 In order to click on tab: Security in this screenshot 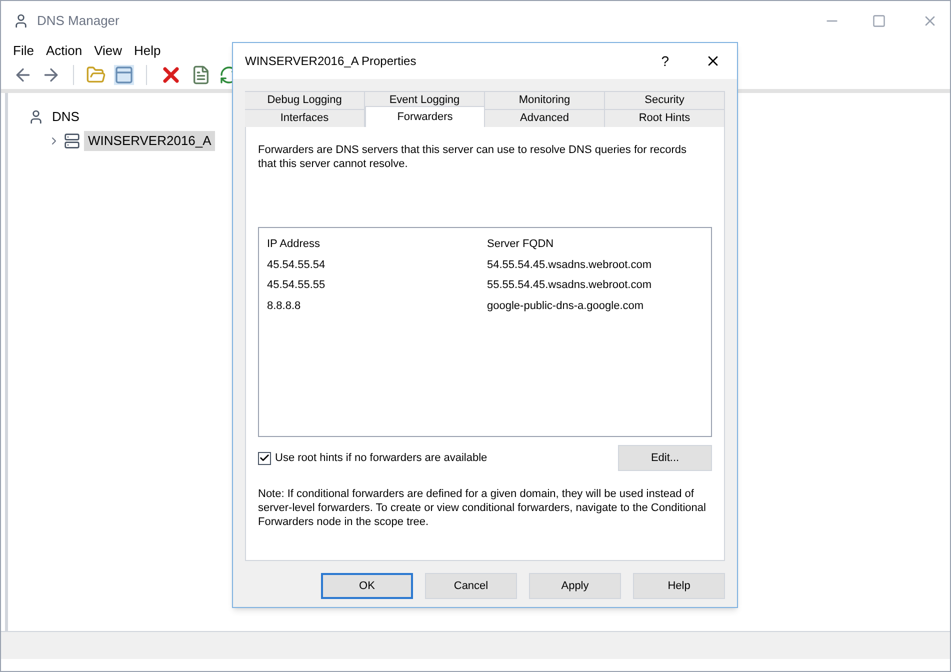, I will do `click(665, 100)`.